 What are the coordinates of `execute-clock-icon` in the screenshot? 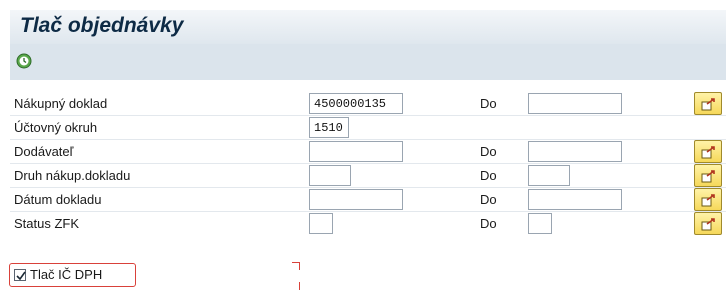 It's located at (24, 61).